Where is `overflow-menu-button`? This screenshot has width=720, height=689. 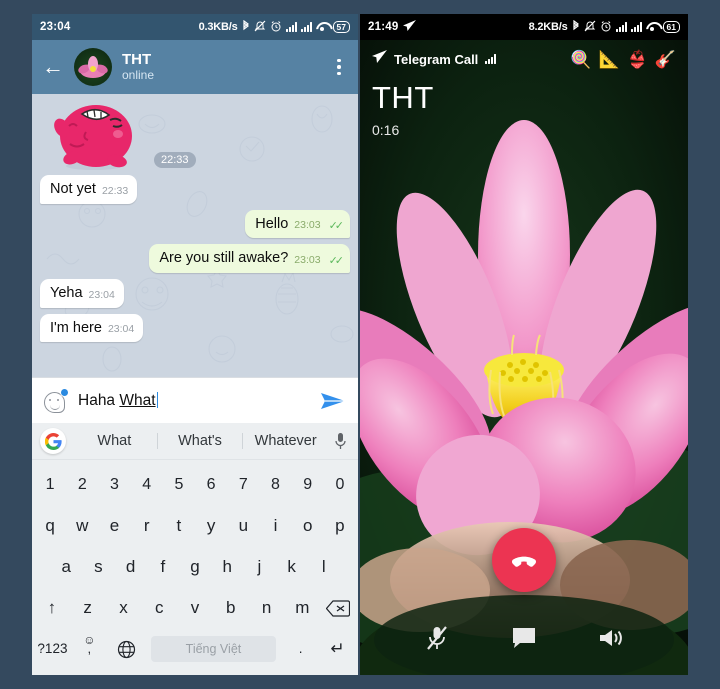
overflow-menu-button is located at coordinates (339, 67).